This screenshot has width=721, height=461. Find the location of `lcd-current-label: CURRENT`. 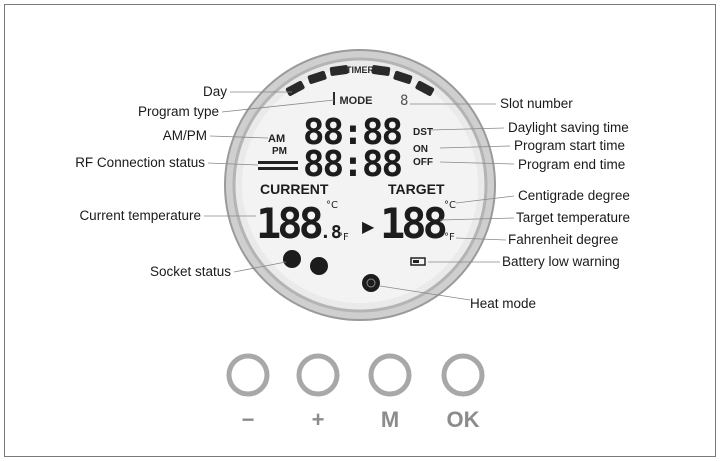

lcd-current-label: CURRENT is located at coordinates (294, 189).